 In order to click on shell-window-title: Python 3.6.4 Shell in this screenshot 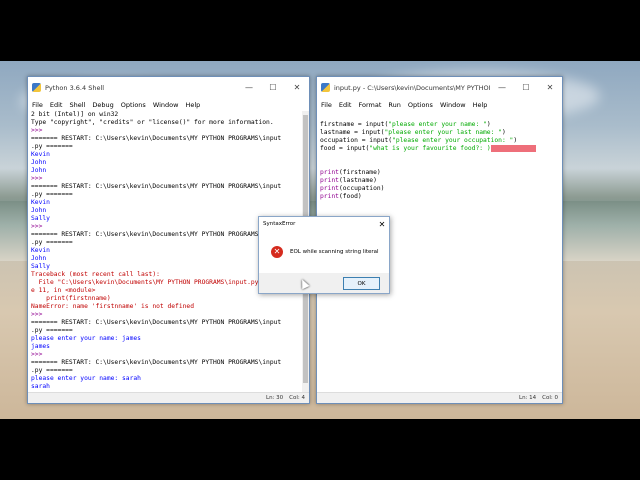, I will do `click(75, 87)`.